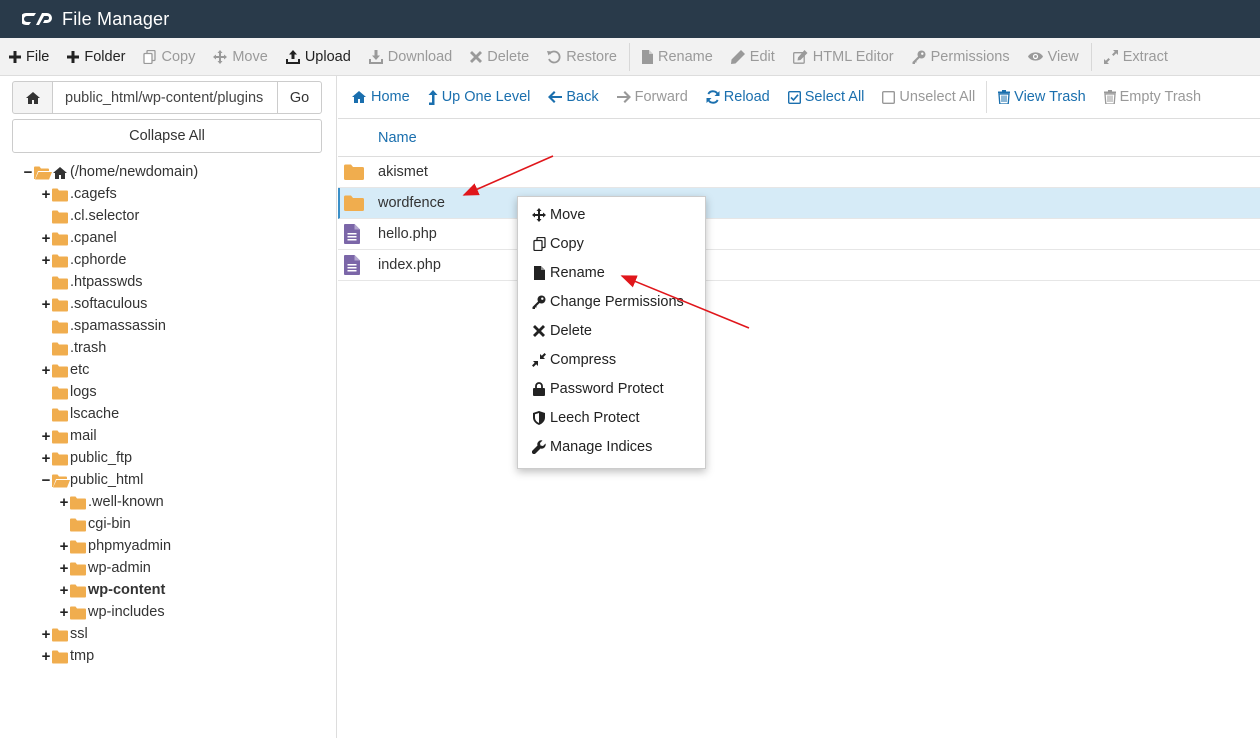 The width and height of the screenshot is (1260, 738). I want to click on context-menu-manage-indices: Manage Indices, so click(591, 447).